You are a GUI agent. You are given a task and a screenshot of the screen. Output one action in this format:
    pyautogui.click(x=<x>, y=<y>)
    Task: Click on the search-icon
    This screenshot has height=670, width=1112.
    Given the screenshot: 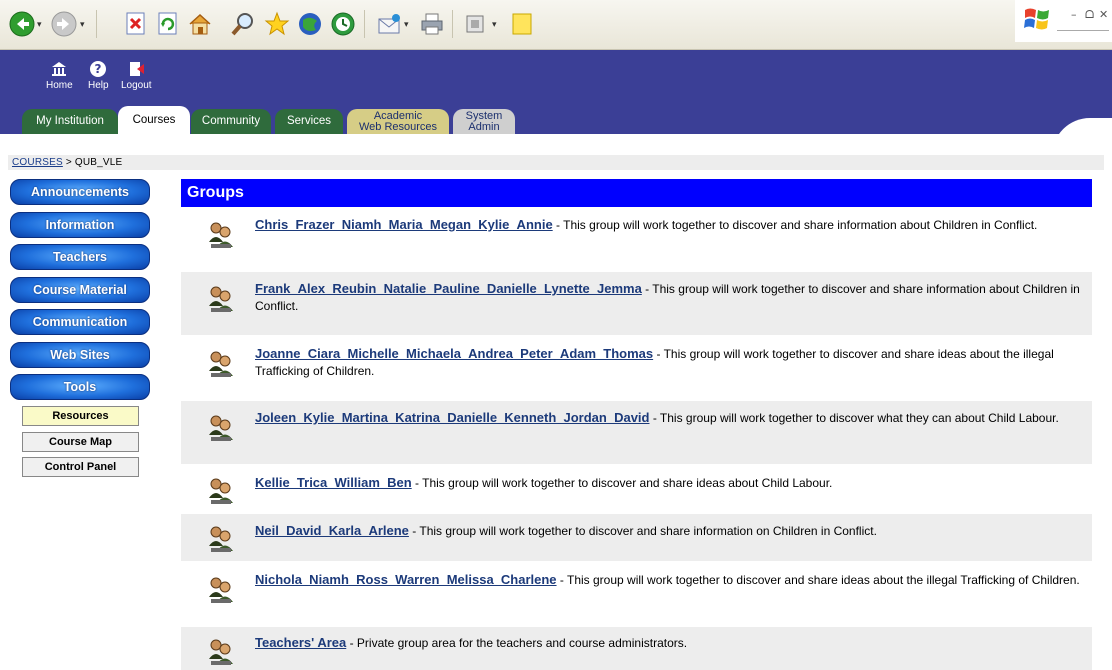 What is the action you would take?
    pyautogui.click(x=243, y=24)
    